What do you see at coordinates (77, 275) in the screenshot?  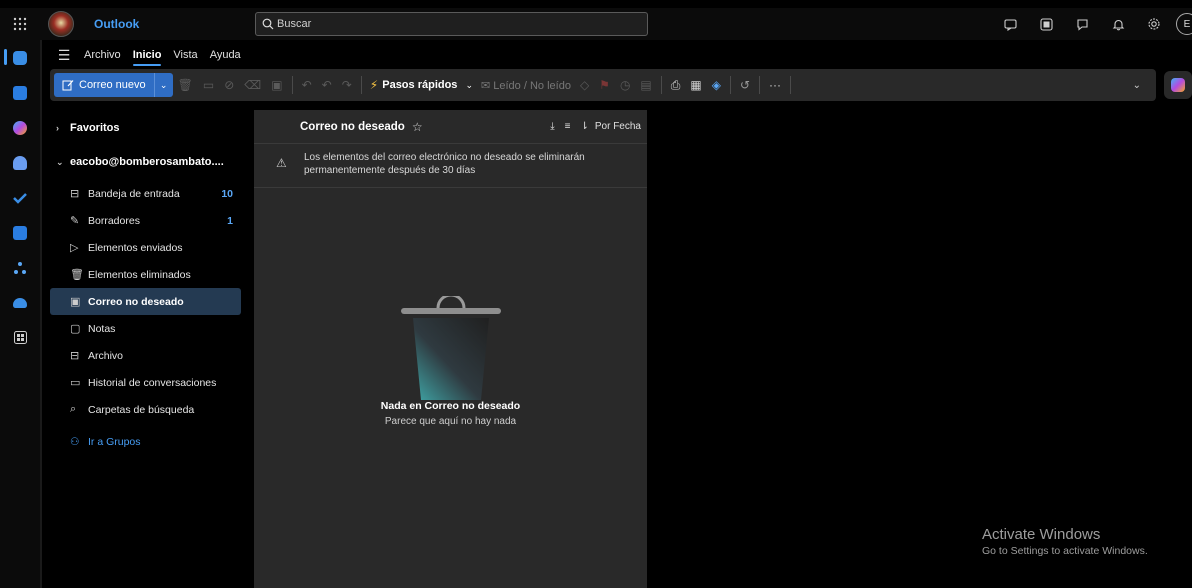 I see `trash-icon: 🗑` at bounding box center [77, 275].